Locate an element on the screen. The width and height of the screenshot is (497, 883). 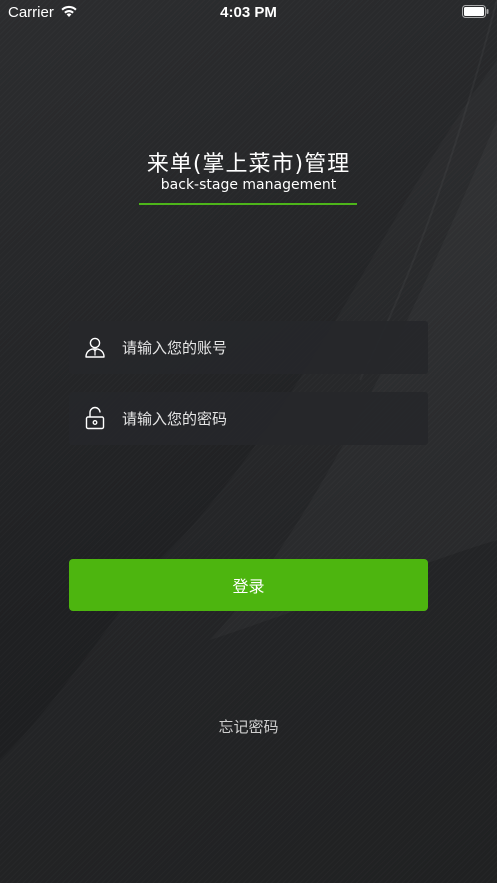
password-input is located at coordinates (270, 418).